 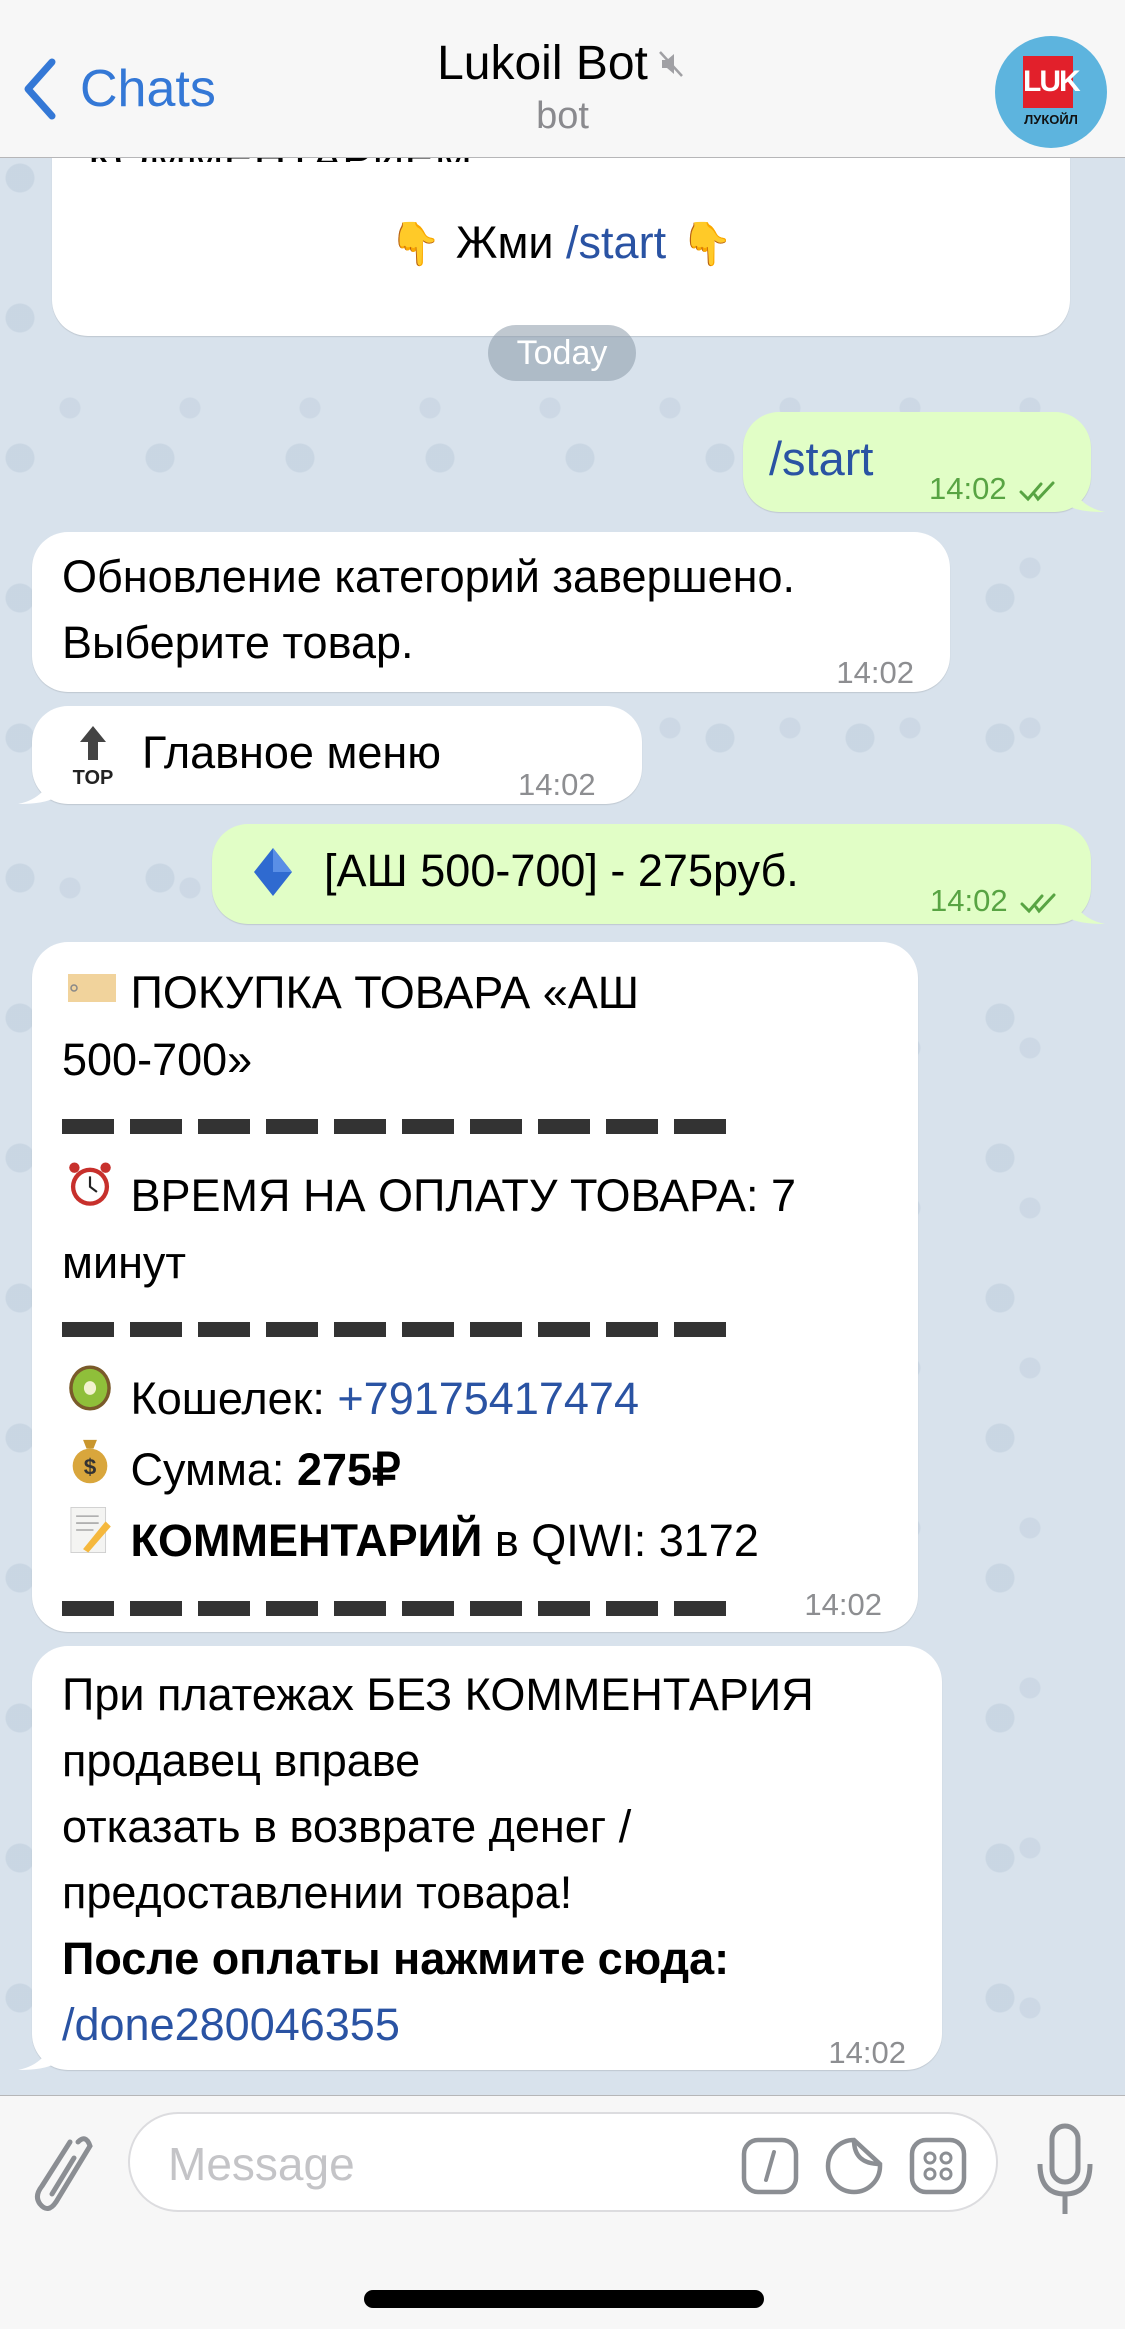 What do you see at coordinates (1052, 82) in the screenshot?
I see `lukoil-logo: LUK` at bounding box center [1052, 82].